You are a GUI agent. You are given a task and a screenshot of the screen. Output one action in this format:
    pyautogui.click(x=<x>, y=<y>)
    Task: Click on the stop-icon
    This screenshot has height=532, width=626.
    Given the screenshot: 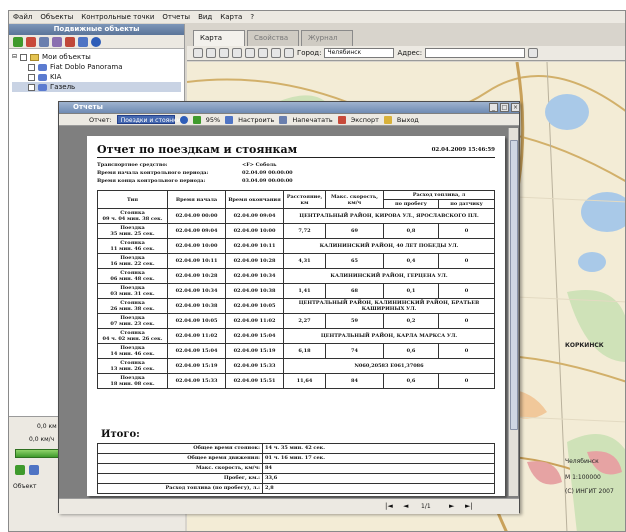 What is the action you would take?
    pyautogui.click(x=31, y=41)
    